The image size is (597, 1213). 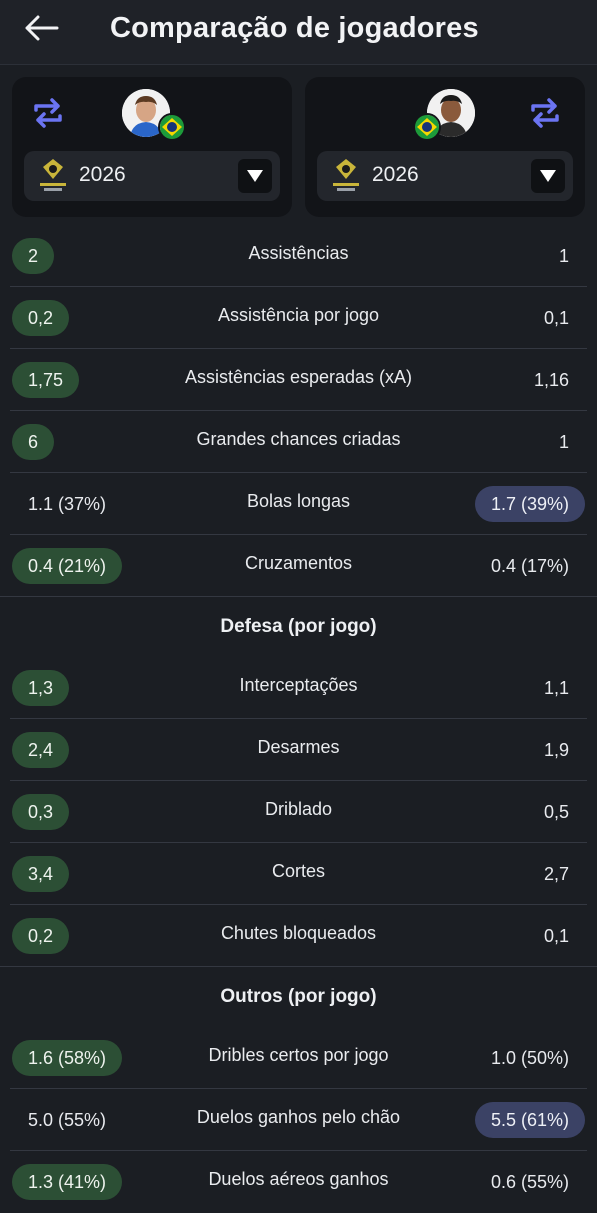 I want to click on stat-row: 1.3 (41%) Duelos aéreos ganhos 0.6 (55%), so click(x=298, y=1182).